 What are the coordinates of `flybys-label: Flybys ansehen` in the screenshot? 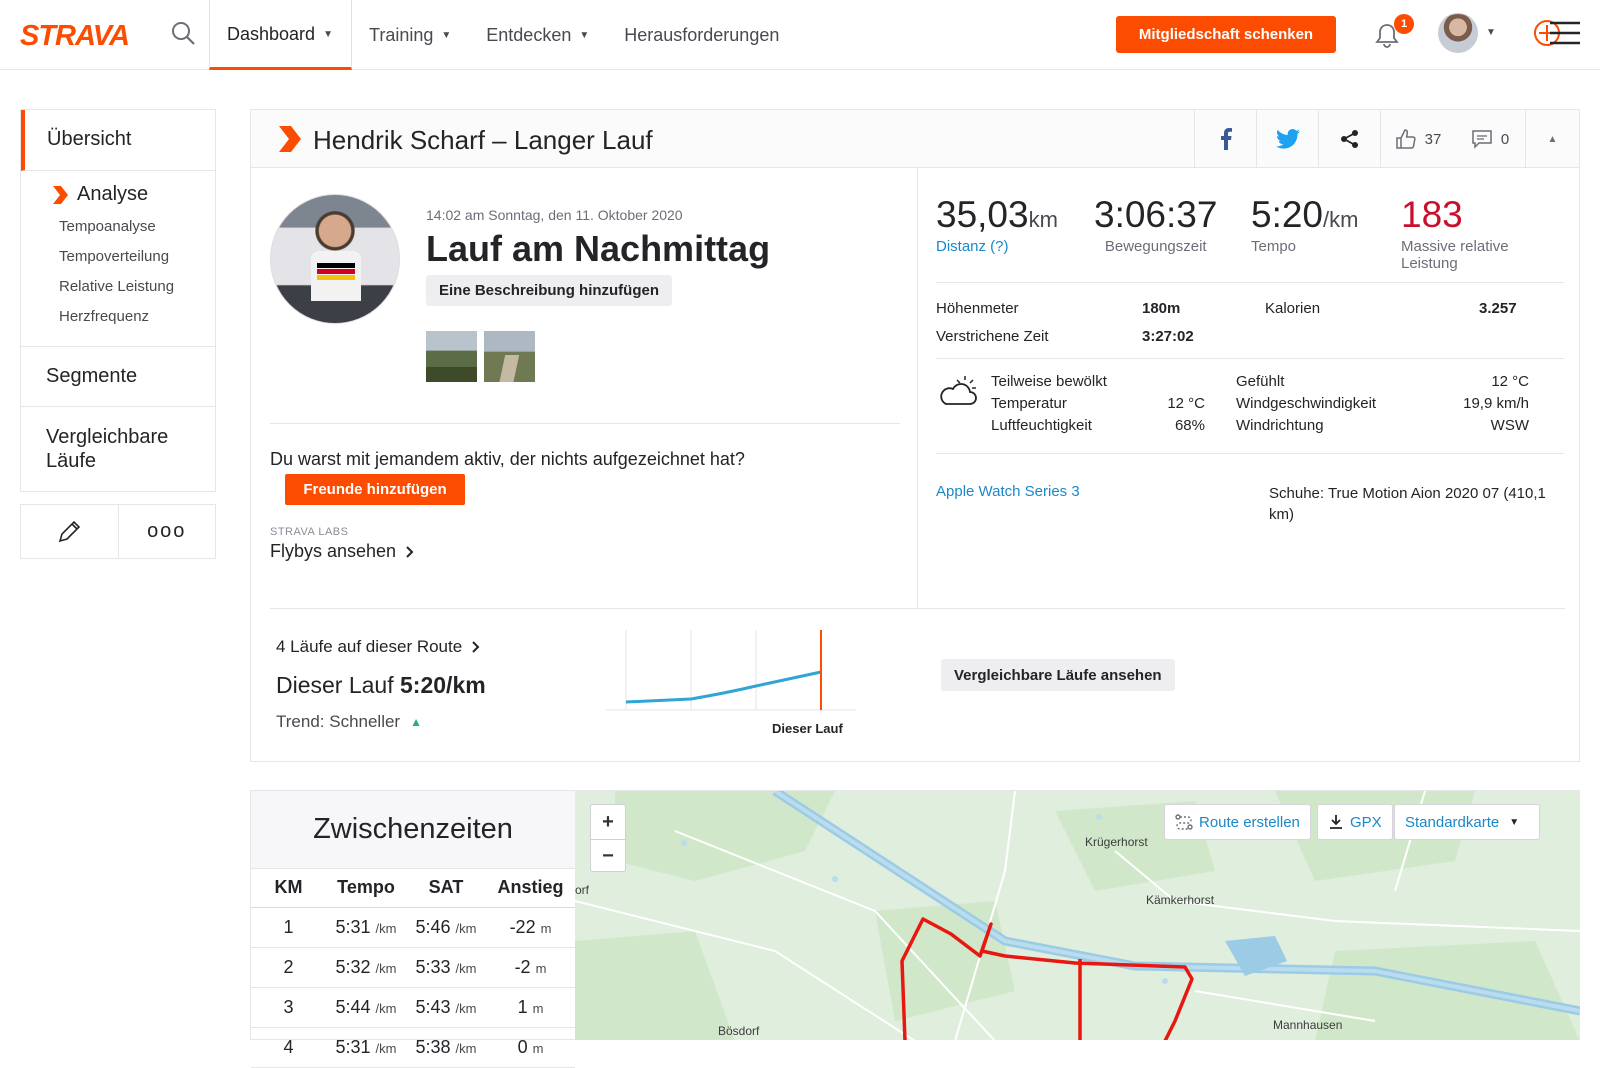 It's located at (333, 551).